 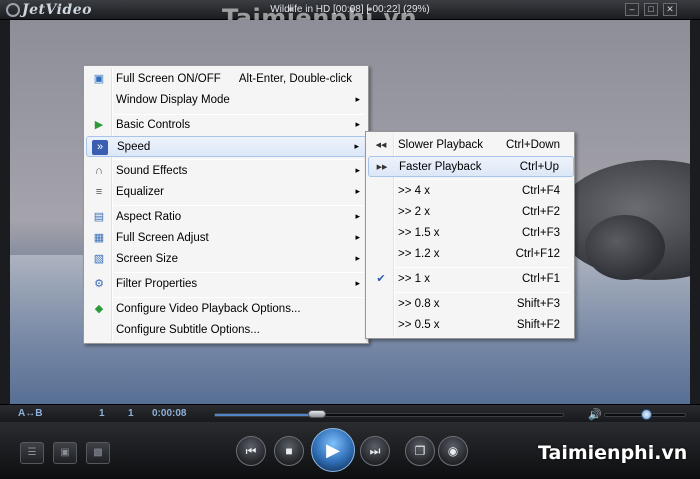 What do you see at coordinates (670, 9) in the screenshot?
I see `close-button: ✕` at bounding box center [670, 9].